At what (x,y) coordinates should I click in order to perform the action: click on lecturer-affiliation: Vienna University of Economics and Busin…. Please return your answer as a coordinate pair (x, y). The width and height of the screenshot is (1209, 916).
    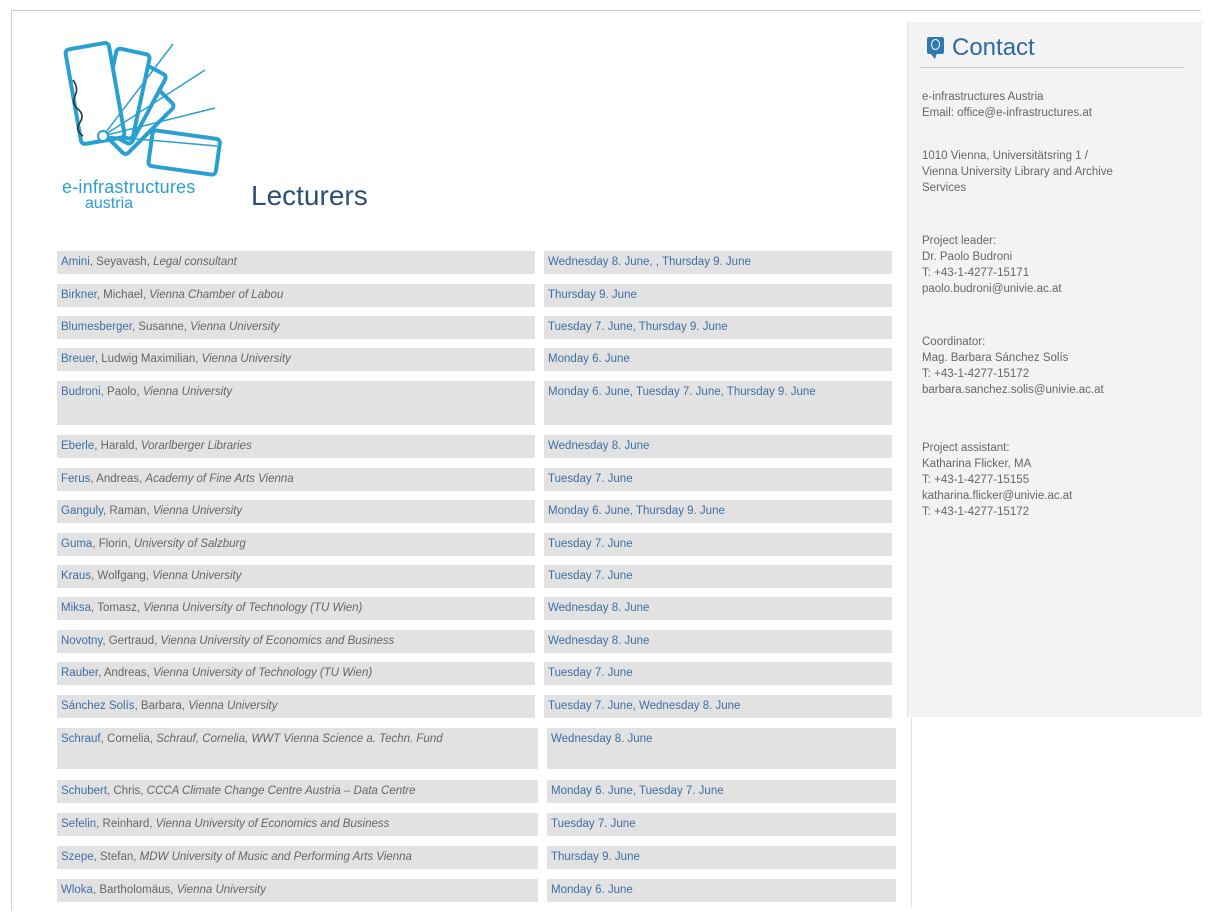
    Looking at the image, I should click on (272, 824).